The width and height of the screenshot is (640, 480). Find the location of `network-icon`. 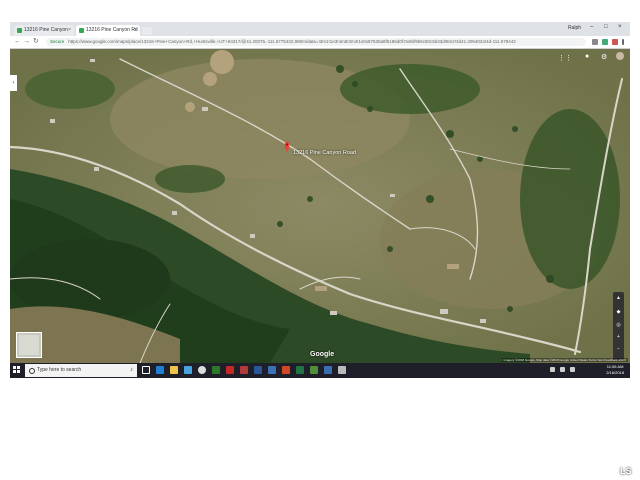

network-icon is located at coordinates (562, 369).